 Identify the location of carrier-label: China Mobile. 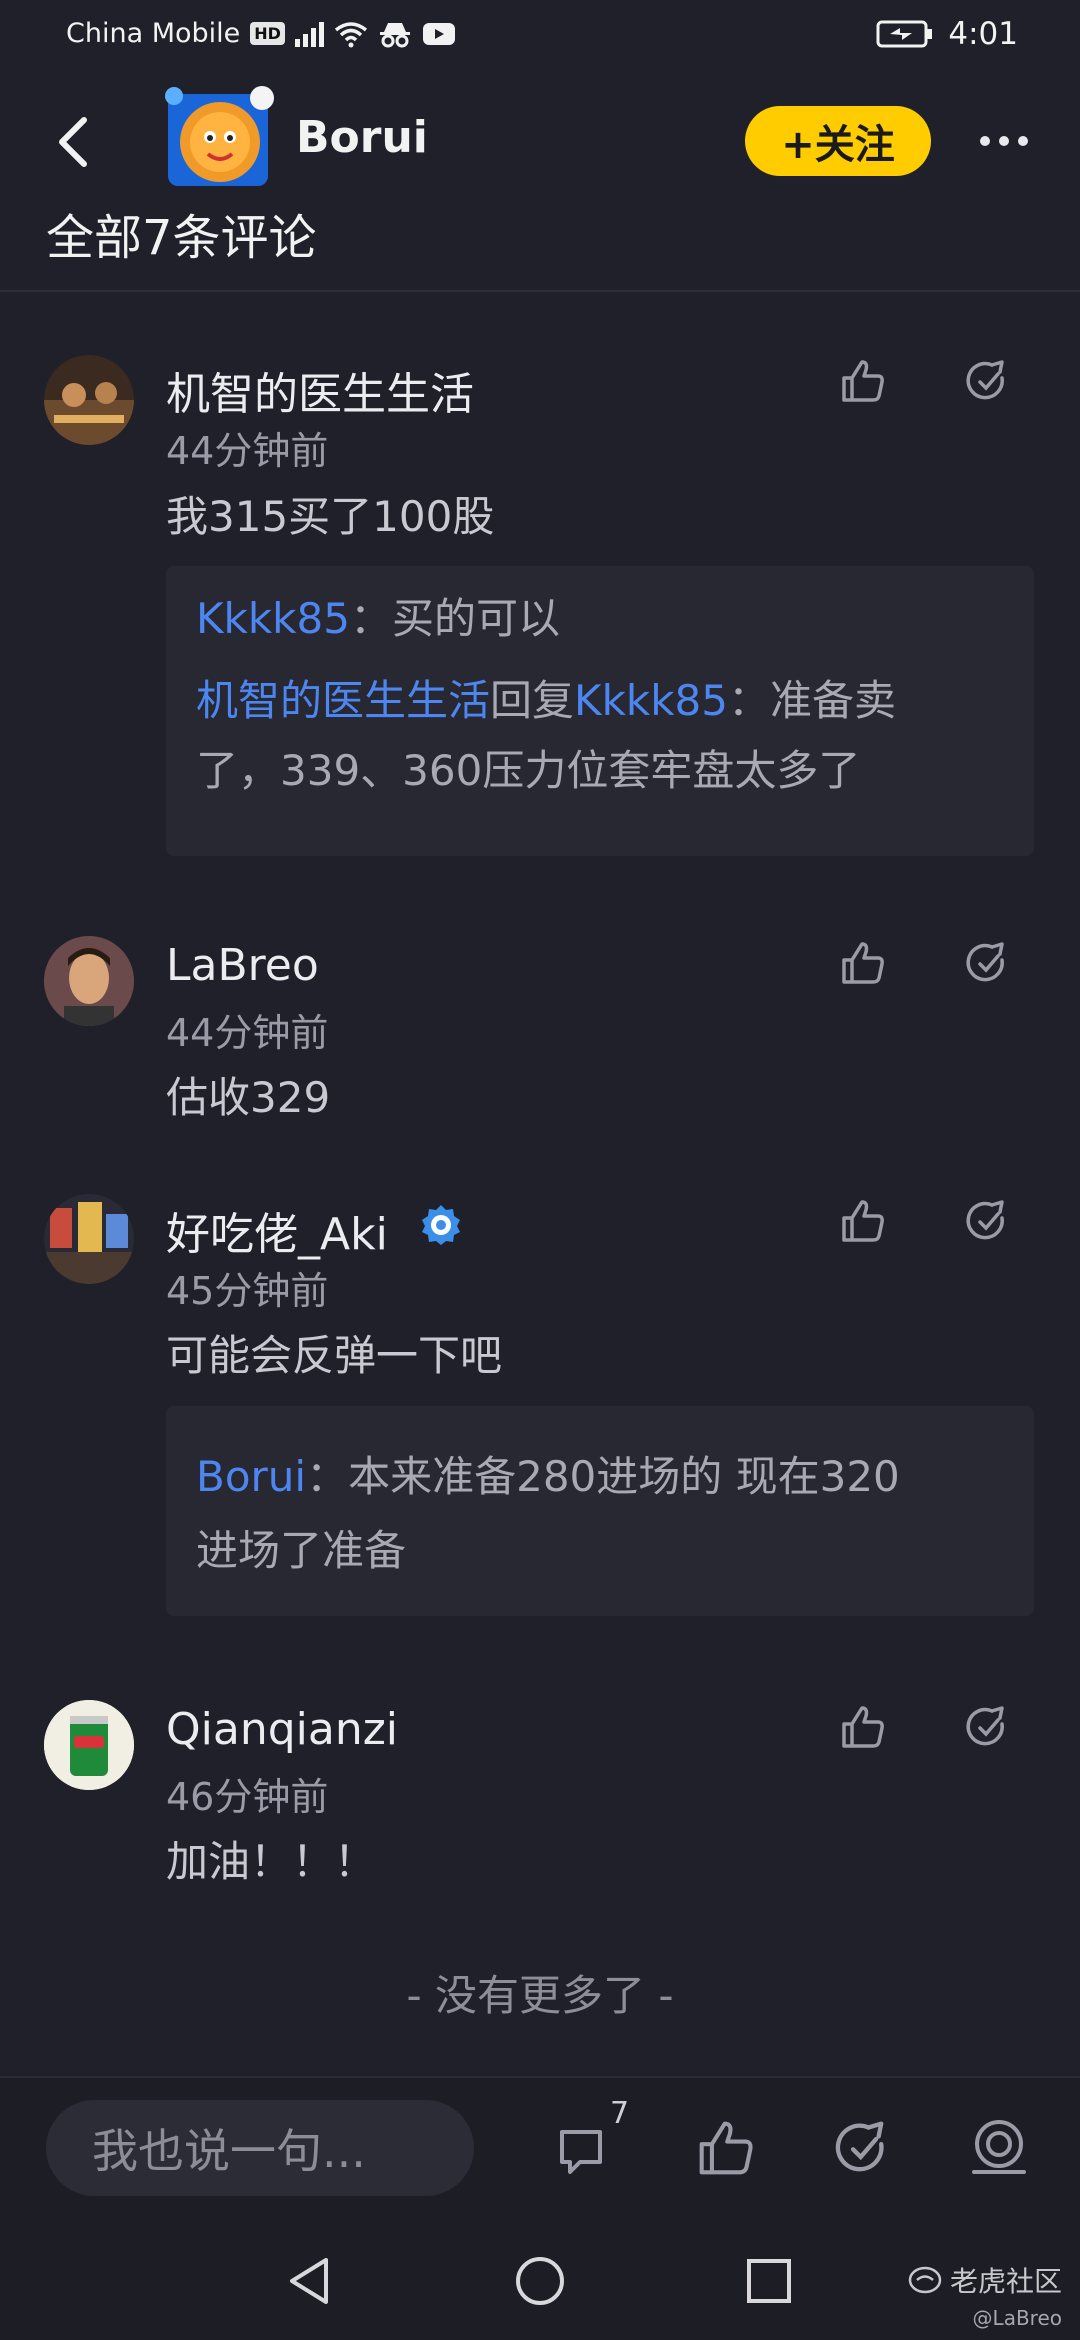
(153, 33).